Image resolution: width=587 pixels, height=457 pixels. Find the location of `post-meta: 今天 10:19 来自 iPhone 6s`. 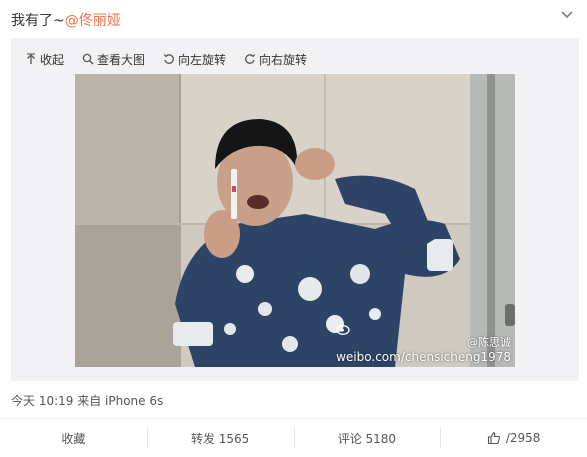

post-meta: 今天 10:19 来自 iPhone 6s is located at coordinates (87, 400).